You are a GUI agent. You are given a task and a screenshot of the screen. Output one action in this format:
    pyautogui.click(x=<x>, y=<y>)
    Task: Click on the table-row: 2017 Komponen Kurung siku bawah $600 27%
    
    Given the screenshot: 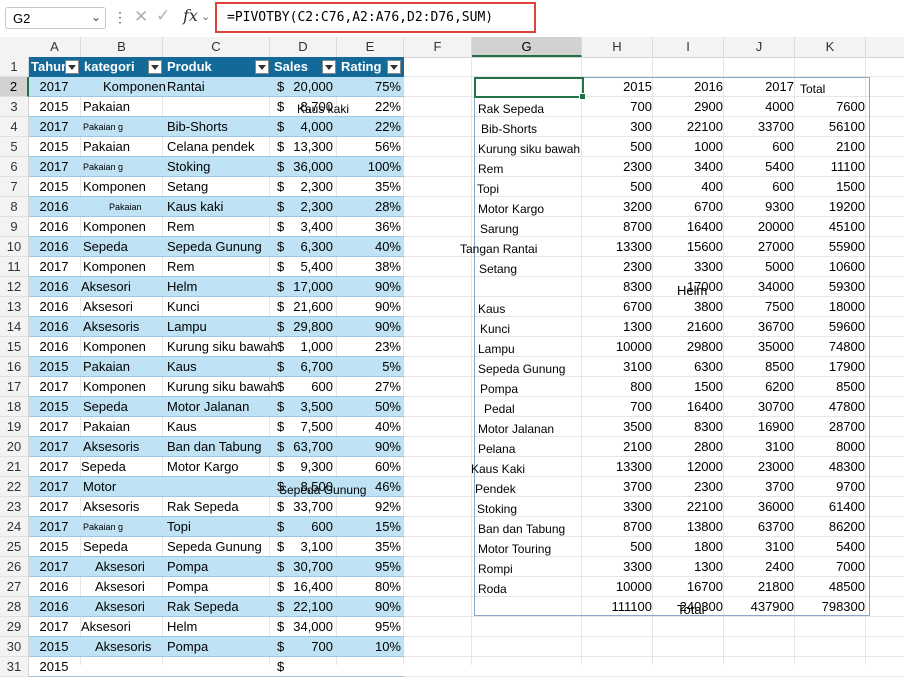 What is the action you would take?
    pyautogui.click(x=216, y=387)
    